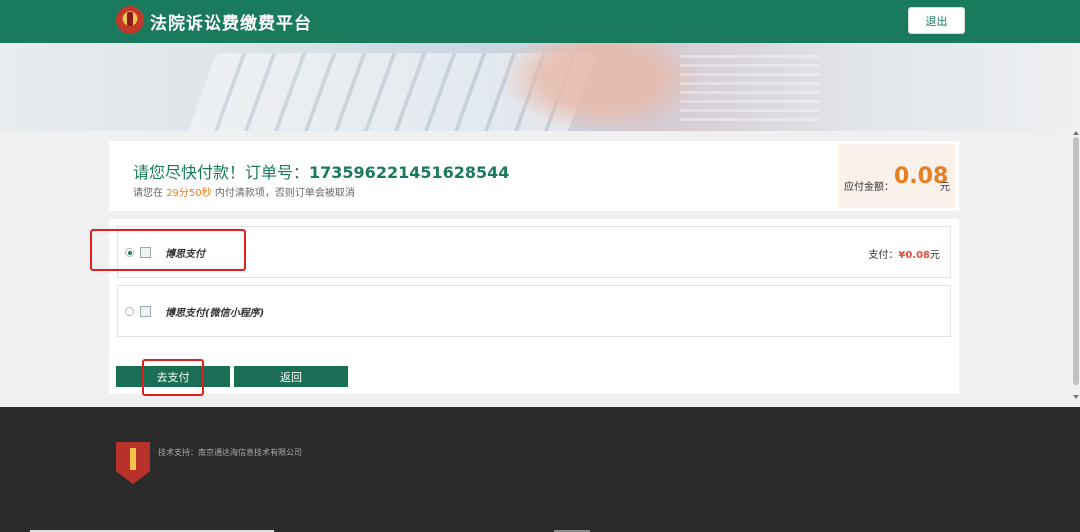 The image size is (1080, 532). I want to click on payment-amount-unit: 元, so click(935, 255).